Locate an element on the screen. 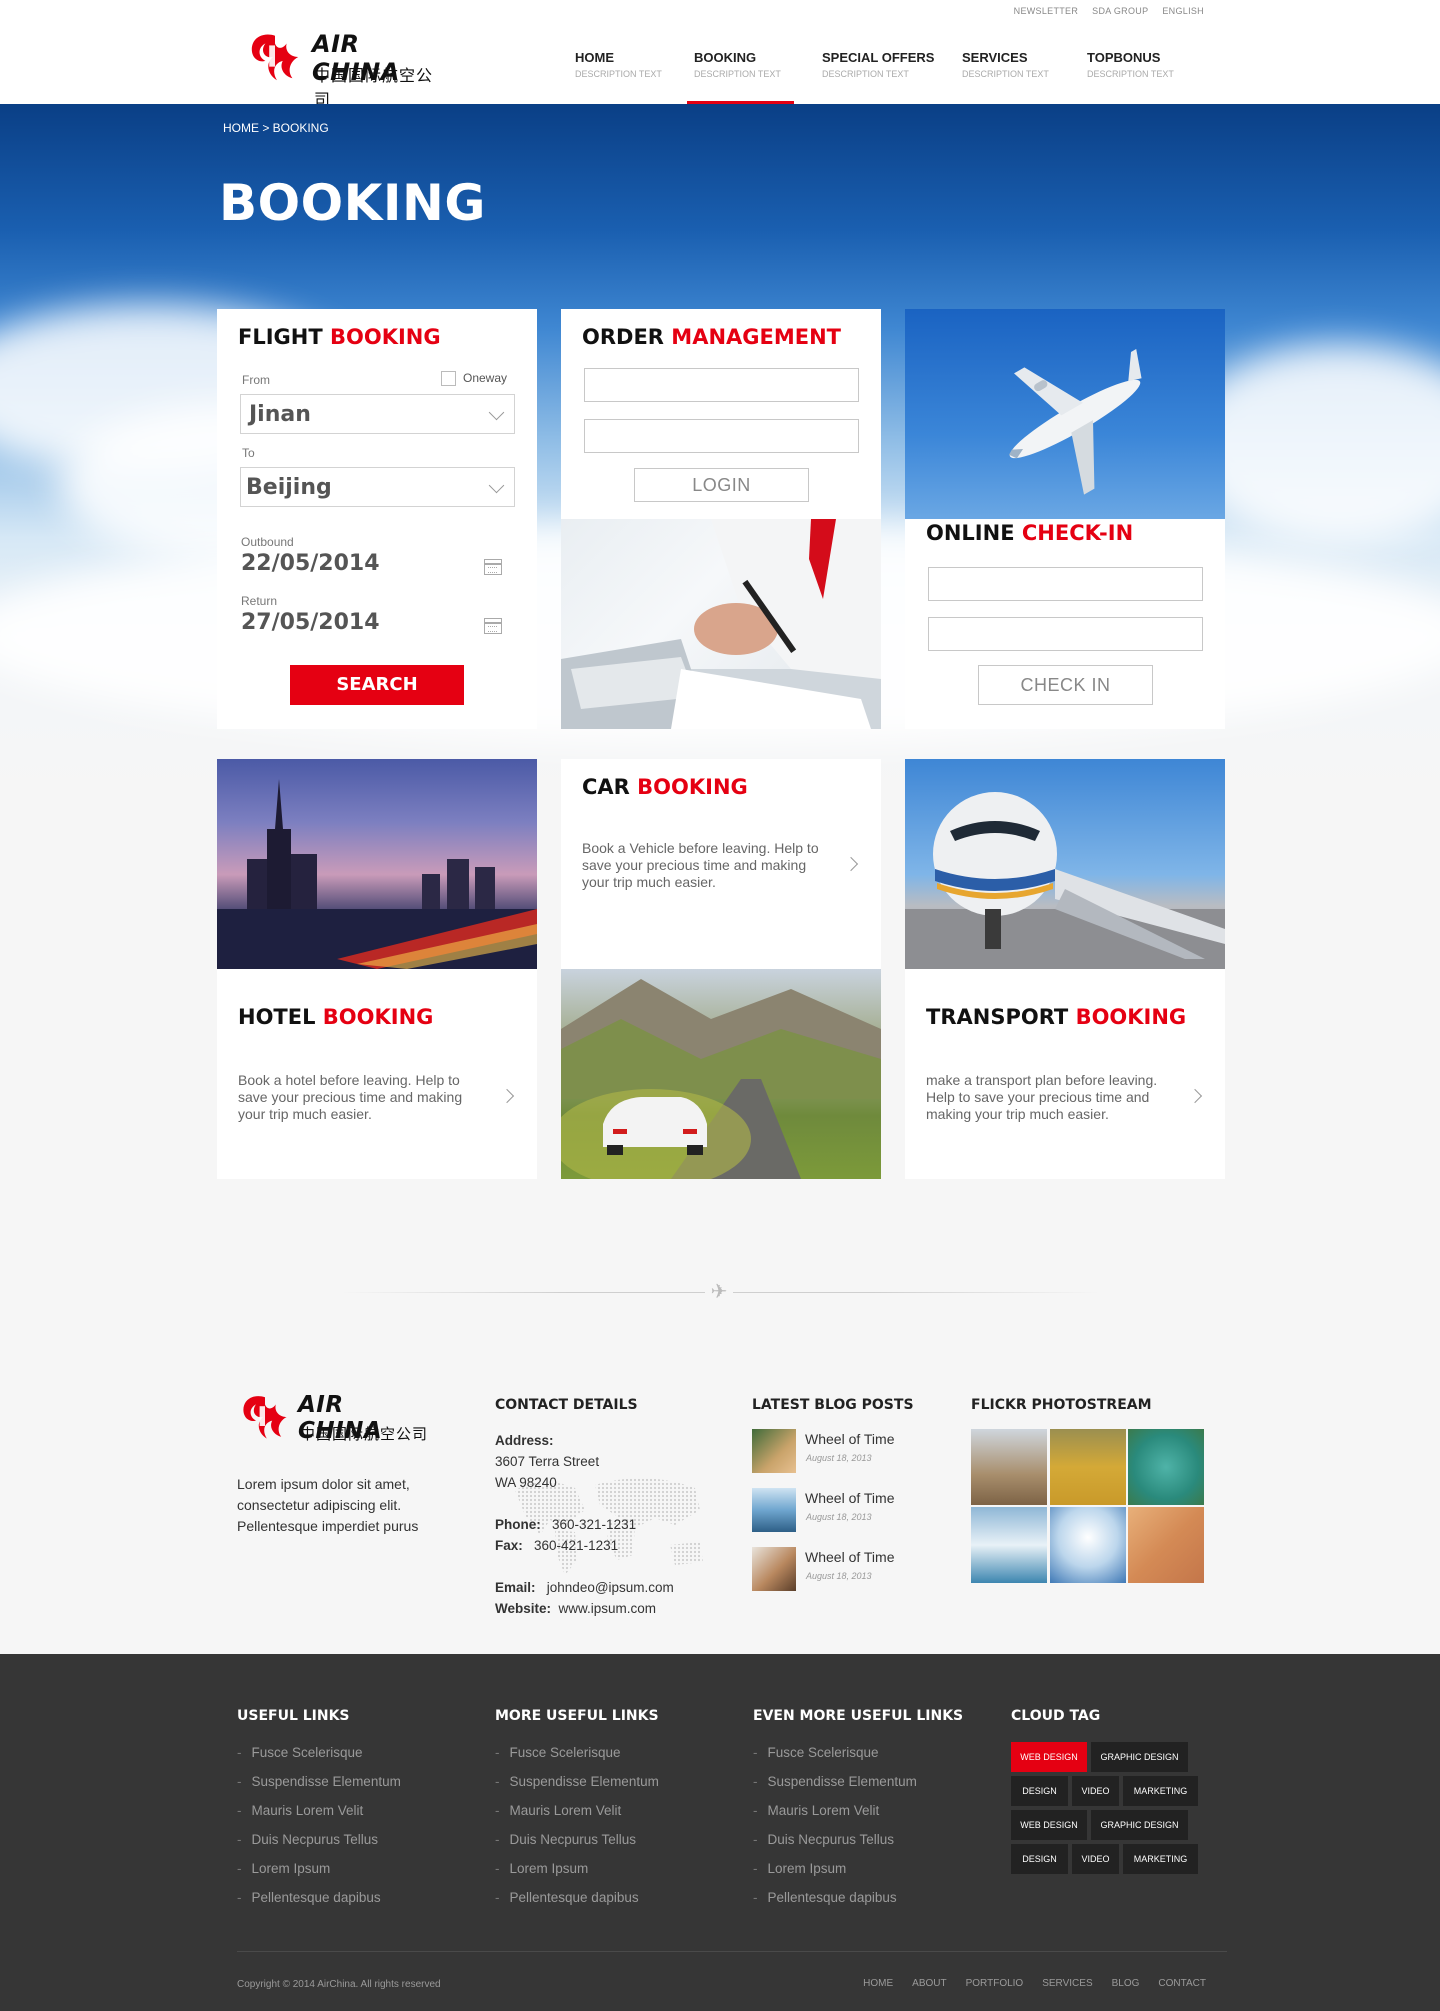 The height and width of the screenshot is (2011, 1440). bottom-nav-services: SERVICES is located at coordinates (1067, 1983).